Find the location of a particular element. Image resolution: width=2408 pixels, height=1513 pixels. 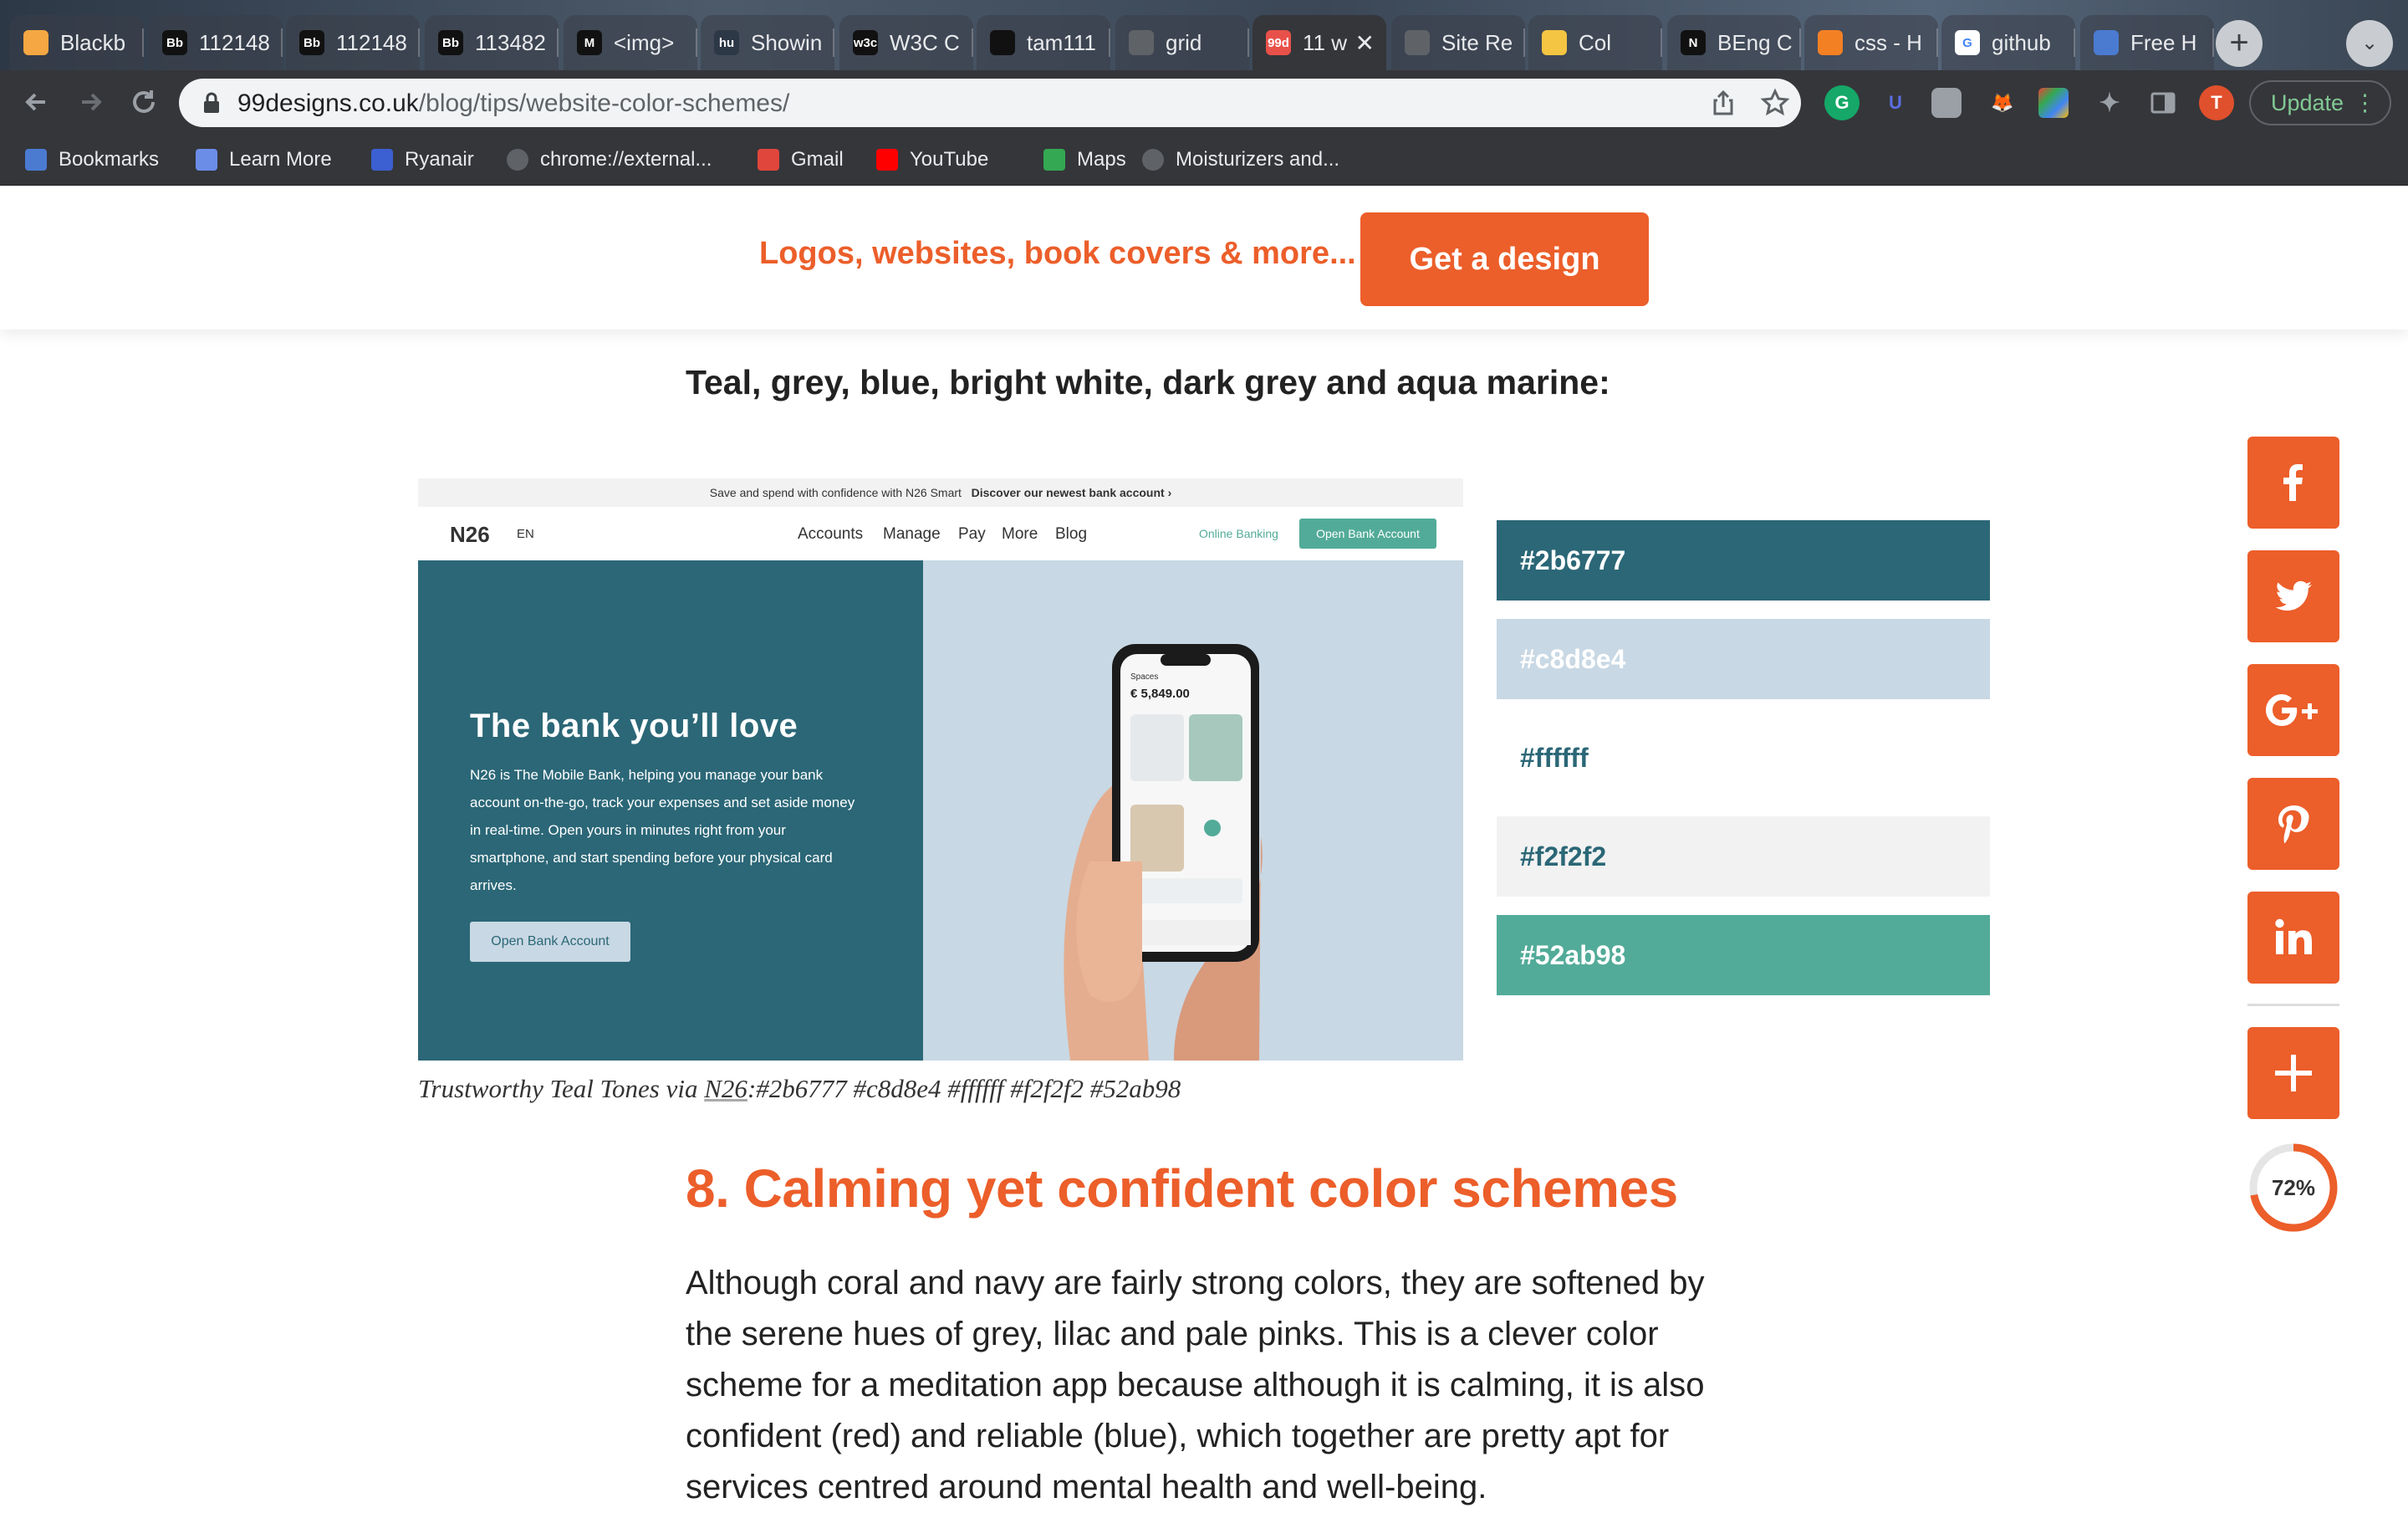

browser-tab-1: Blackb is located at coordinates (77, 42).